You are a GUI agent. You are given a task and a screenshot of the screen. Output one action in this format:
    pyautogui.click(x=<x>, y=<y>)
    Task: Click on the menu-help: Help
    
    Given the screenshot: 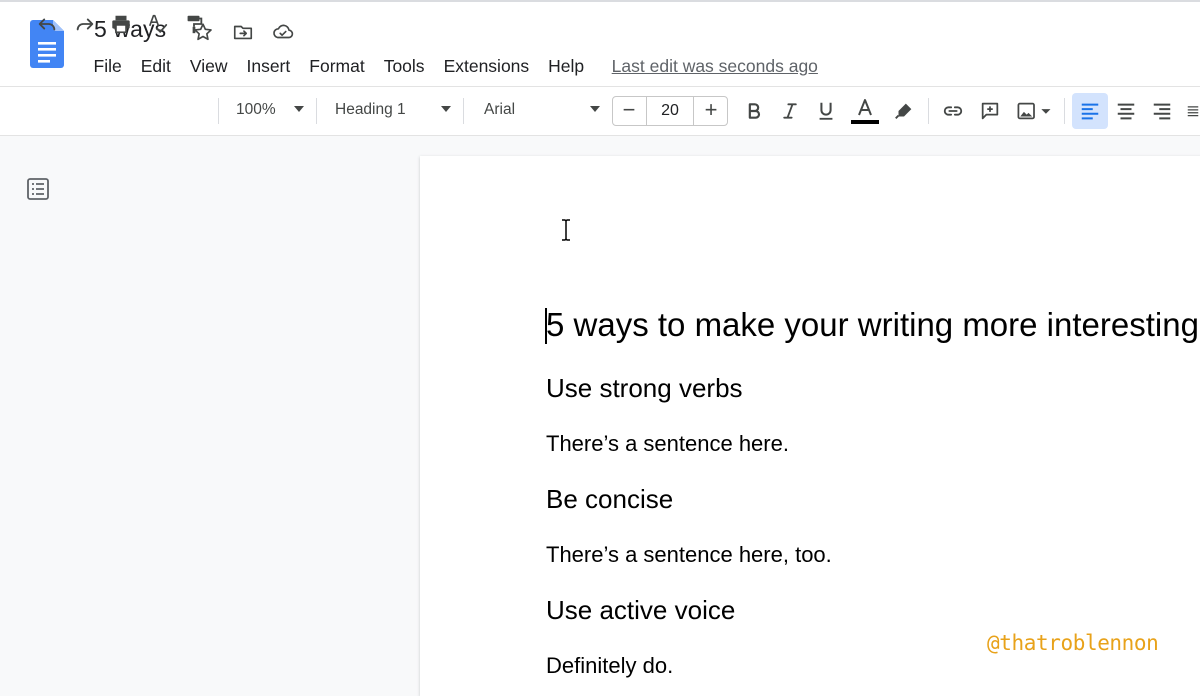 What is the action you would take?
    pyautogui.click(x=566, y=66)
    